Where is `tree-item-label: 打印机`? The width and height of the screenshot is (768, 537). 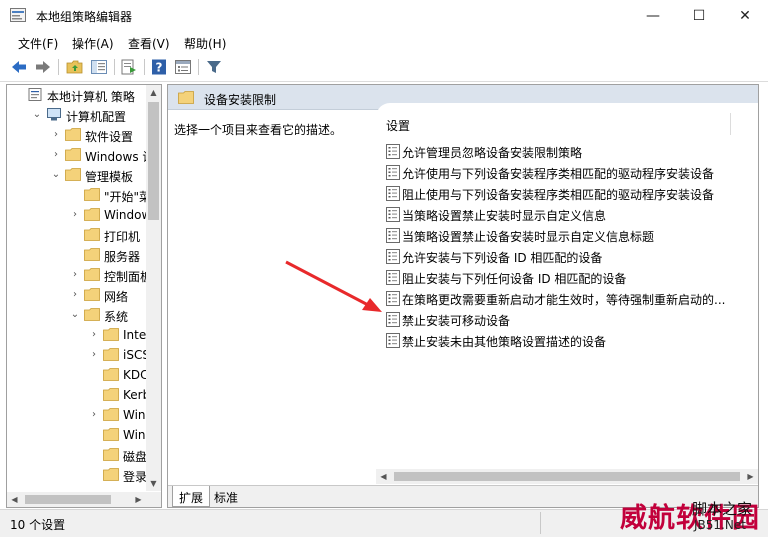
tree-item-label: 打印机 is located at coordinates (122, 237).